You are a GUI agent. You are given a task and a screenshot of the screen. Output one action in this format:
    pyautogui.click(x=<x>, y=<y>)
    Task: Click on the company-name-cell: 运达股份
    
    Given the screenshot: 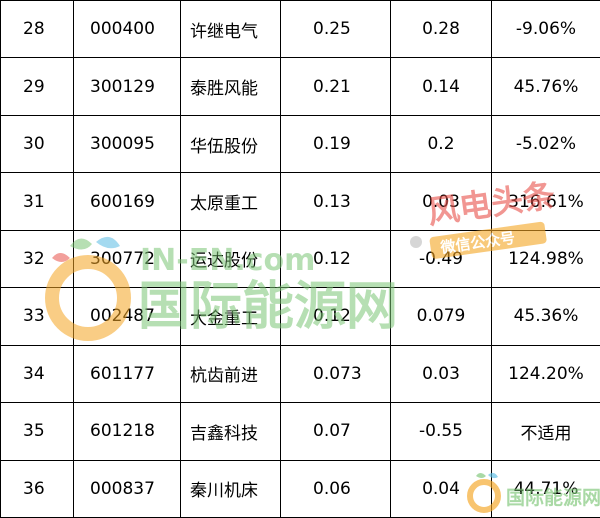 What is the action you would take?
    pyautogui.click(x=231, y=258)
    